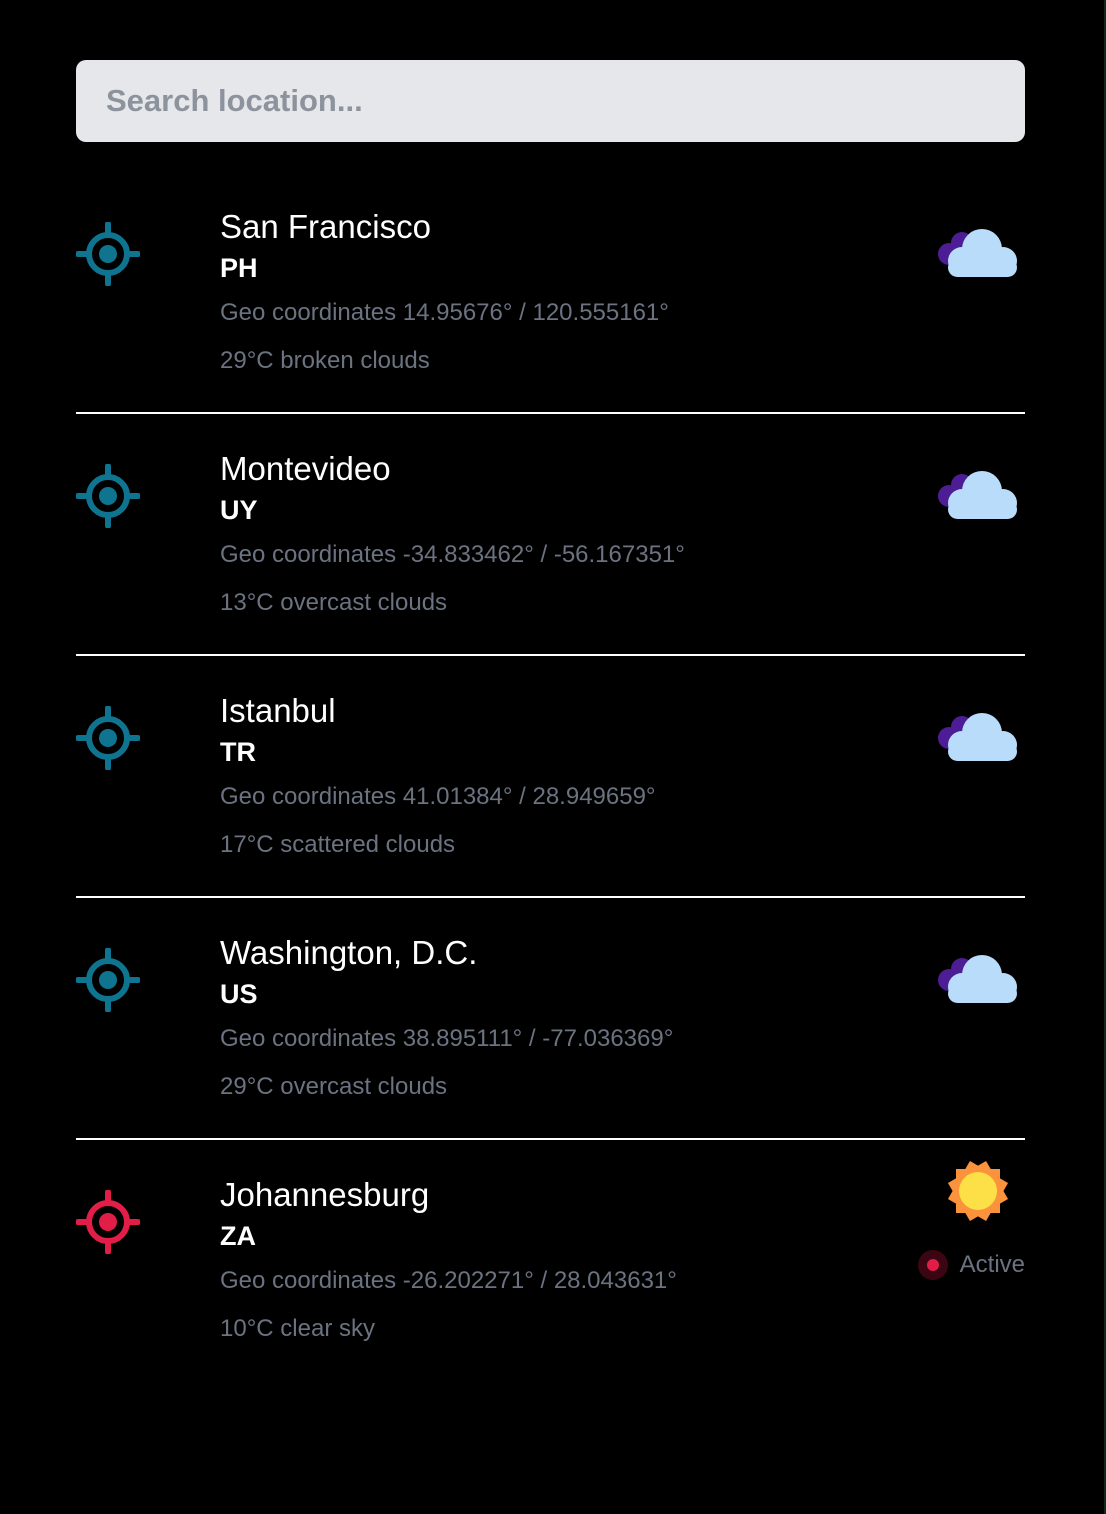  I want to click on weather-summary: 10°C clear sky, so click(297, 1328).